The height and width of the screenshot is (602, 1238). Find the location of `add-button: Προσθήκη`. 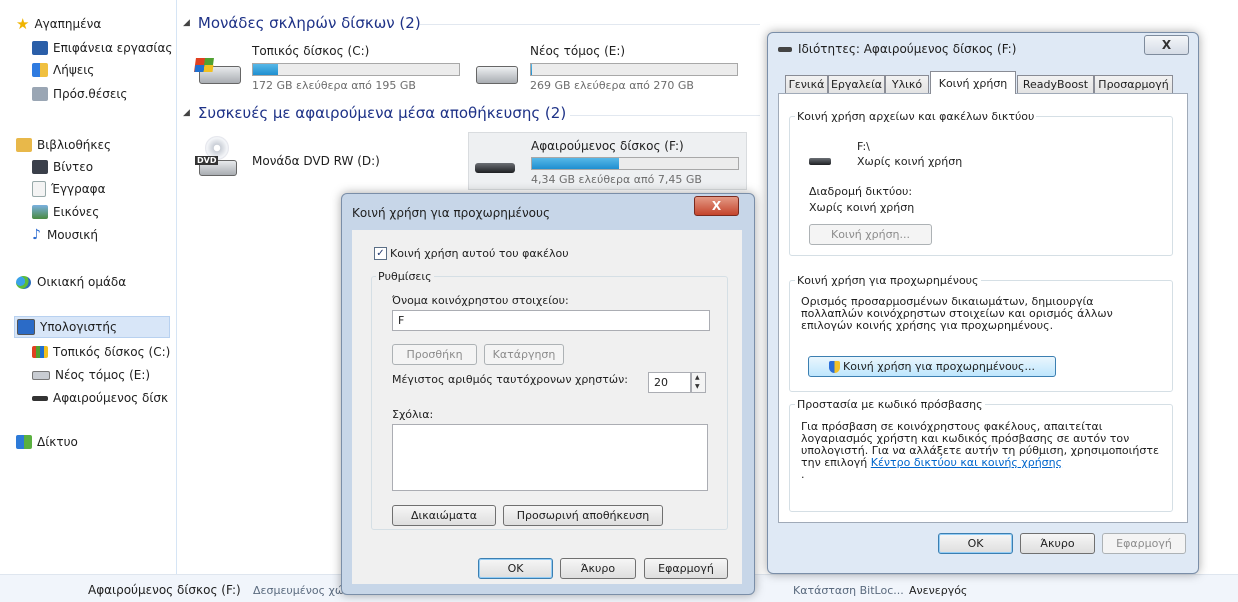

add-button: Προσθήκη is located at coordinates (434, 354).